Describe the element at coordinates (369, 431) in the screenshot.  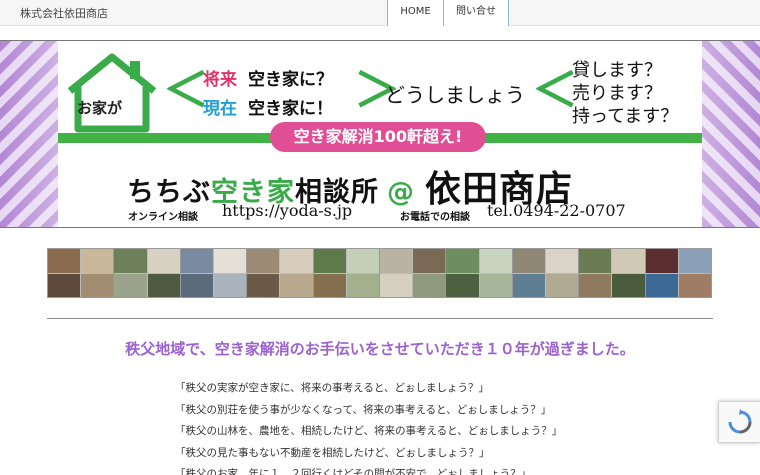
I see `concern-item: 「秩父の山林を、農地を、相続したけど、将来の事考えると、どぉしましょう？」` at that location.